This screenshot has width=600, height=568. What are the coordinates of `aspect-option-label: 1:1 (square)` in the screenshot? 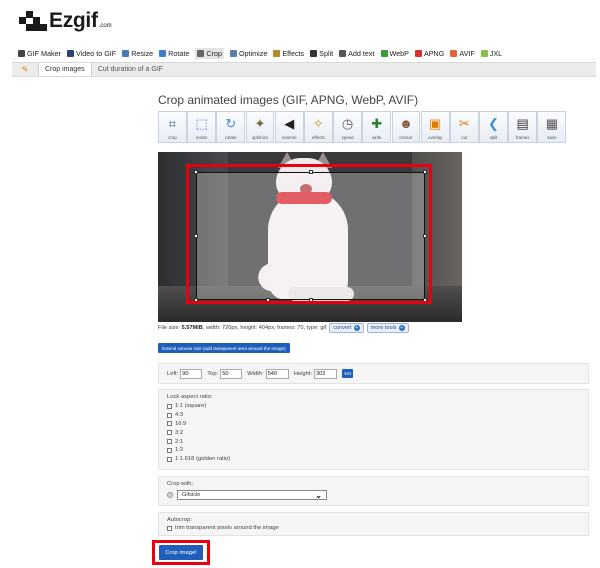 It's located at (191, 406).